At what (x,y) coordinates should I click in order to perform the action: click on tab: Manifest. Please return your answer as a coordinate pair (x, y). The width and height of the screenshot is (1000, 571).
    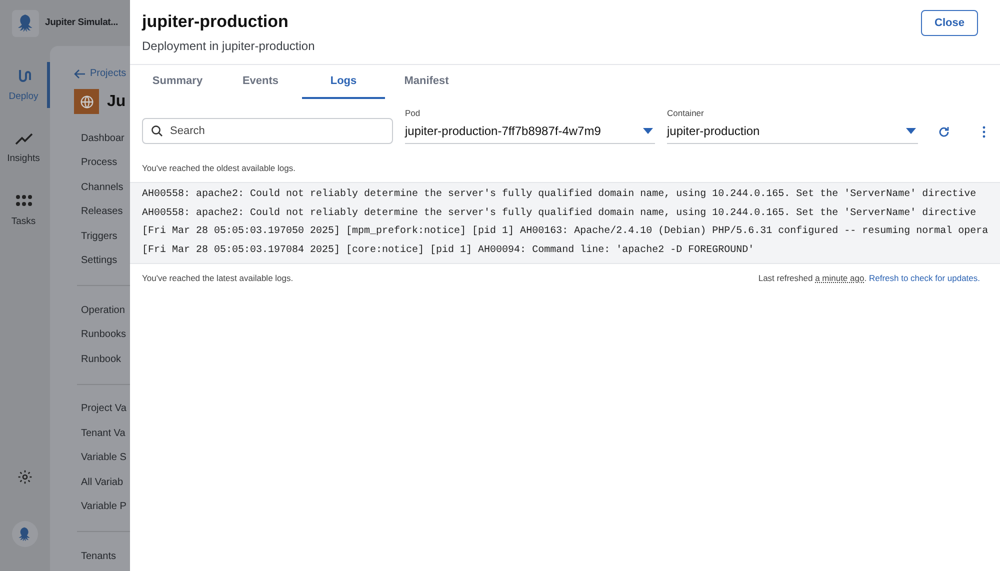
    Looking at the image, I should click on (426, 82).